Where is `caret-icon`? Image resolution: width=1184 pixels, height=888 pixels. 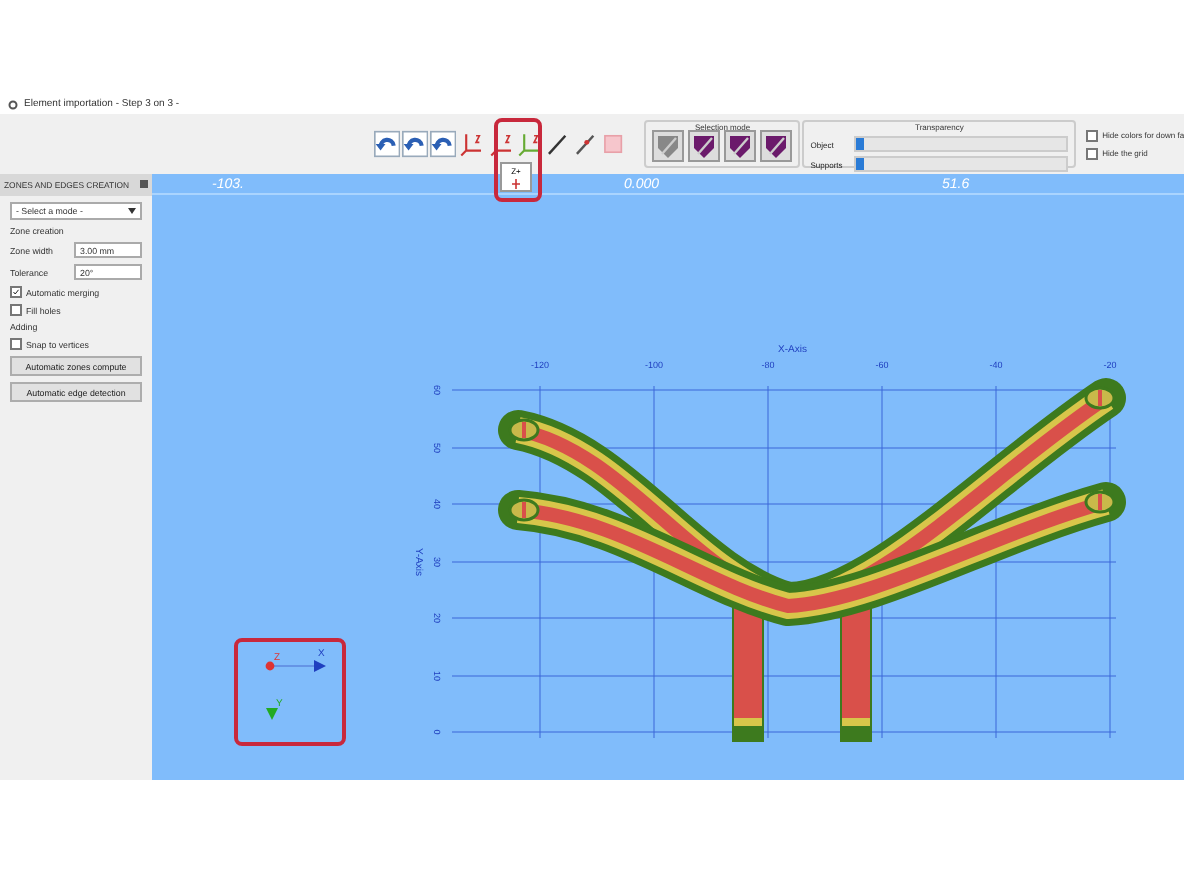
caret-icon is located at coordinates (132, 211).